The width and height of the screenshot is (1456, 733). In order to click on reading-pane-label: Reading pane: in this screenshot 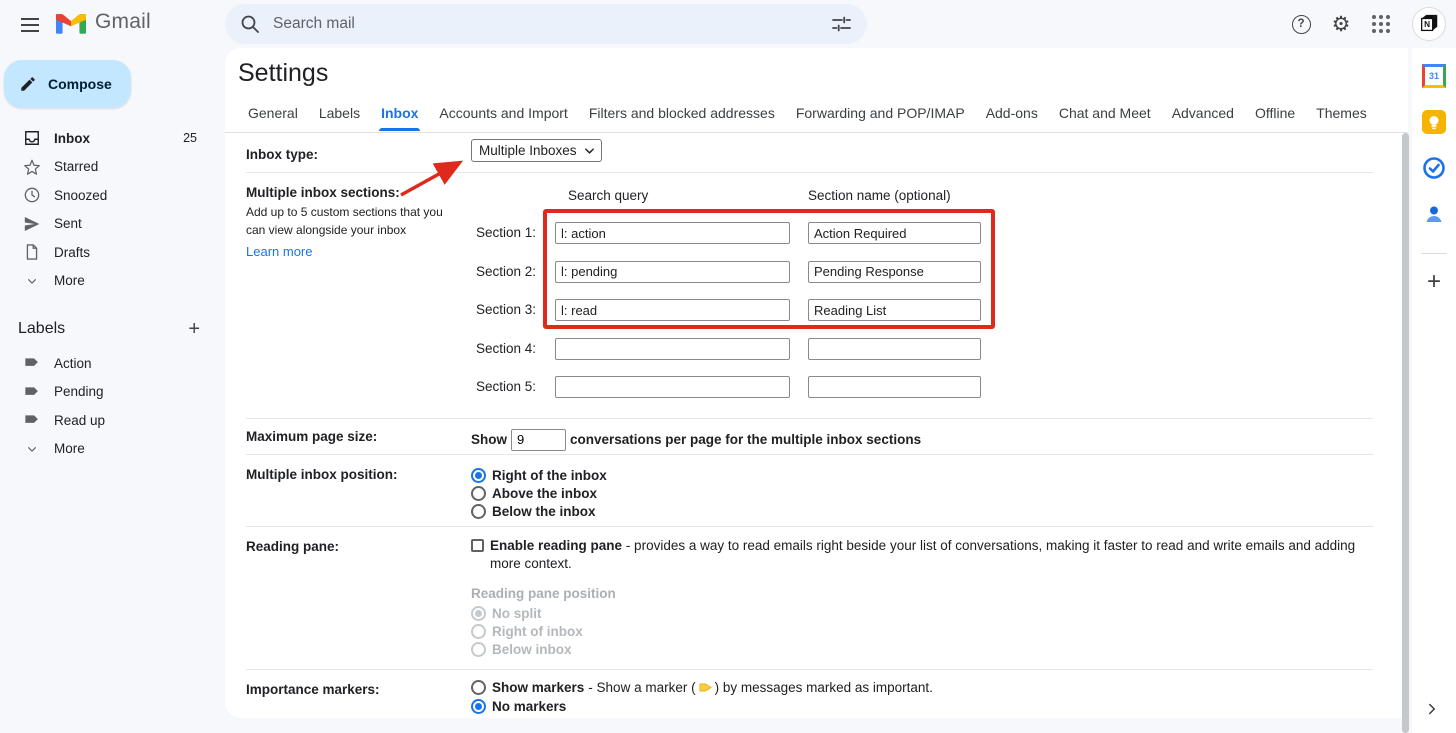, I will do `click(293, 546)`.